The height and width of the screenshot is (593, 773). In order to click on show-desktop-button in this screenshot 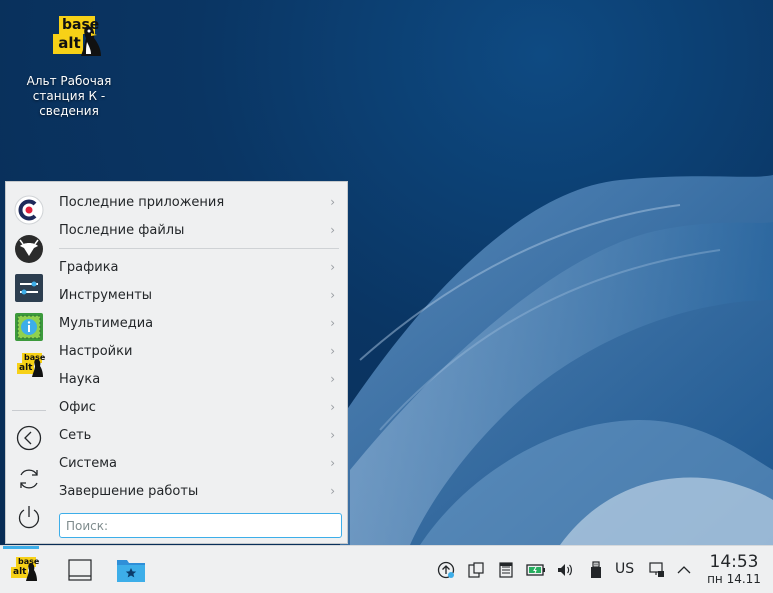, I will do `click(80, 570)`.